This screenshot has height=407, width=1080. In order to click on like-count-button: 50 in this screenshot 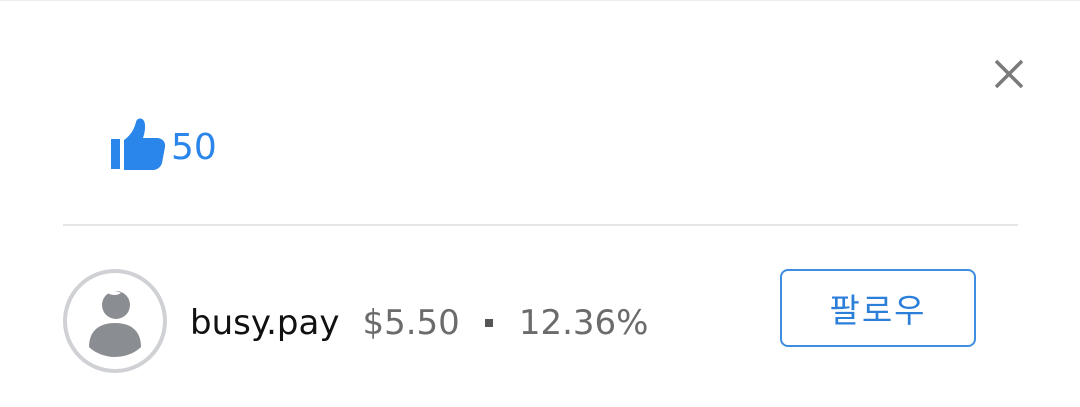, I will do `click(163, 144)`.